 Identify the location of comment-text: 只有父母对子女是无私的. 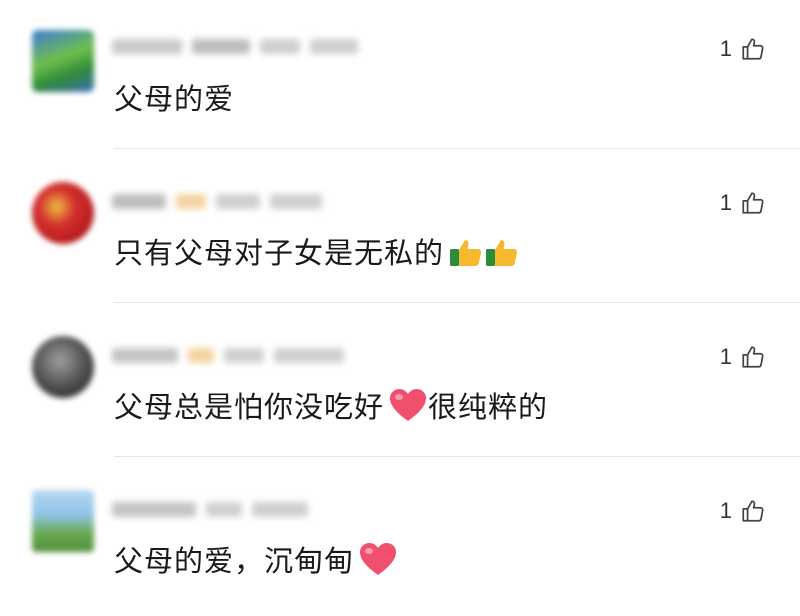
(317, 251).